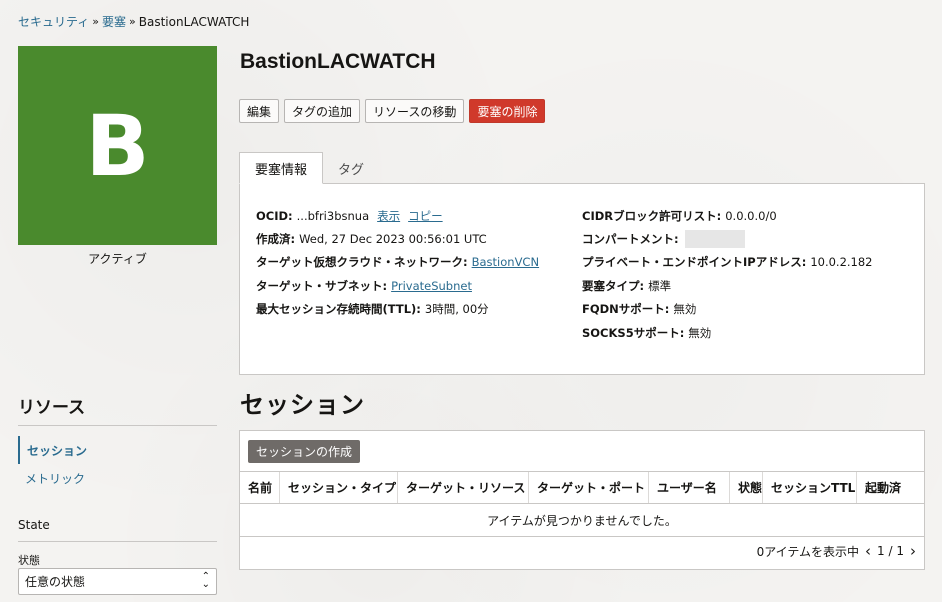  I want to click on info-row-cidr: CIDRブロック許可リスト: 0.0.0.0/0, so click(727, 215).